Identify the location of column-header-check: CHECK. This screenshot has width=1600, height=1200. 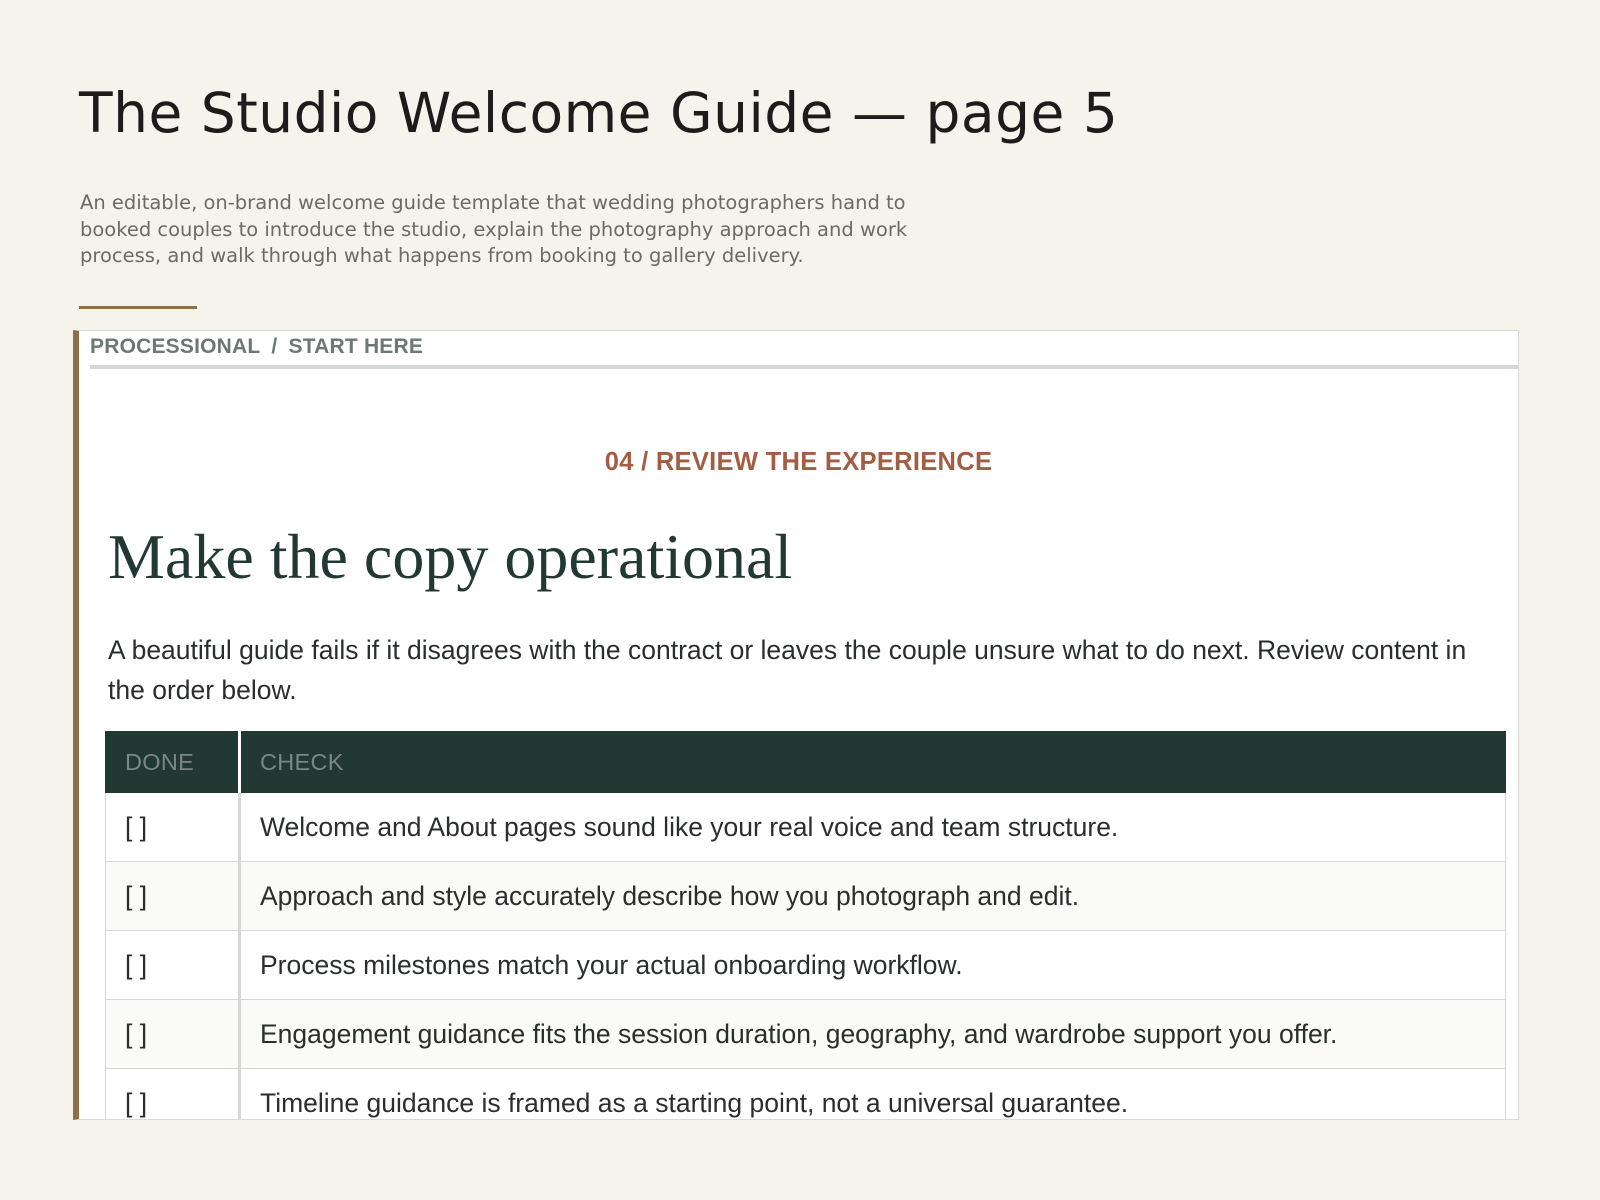
(872, 762).